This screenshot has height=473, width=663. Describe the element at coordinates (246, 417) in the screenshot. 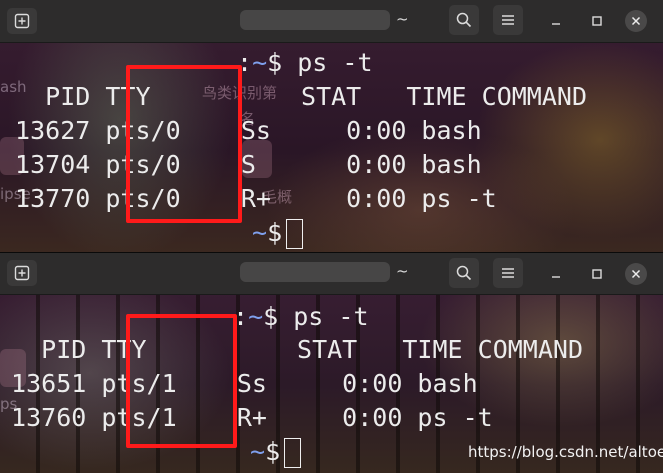

I see `output-row: 13760 pts/1 R+ 0:00 ps -t` at that location.